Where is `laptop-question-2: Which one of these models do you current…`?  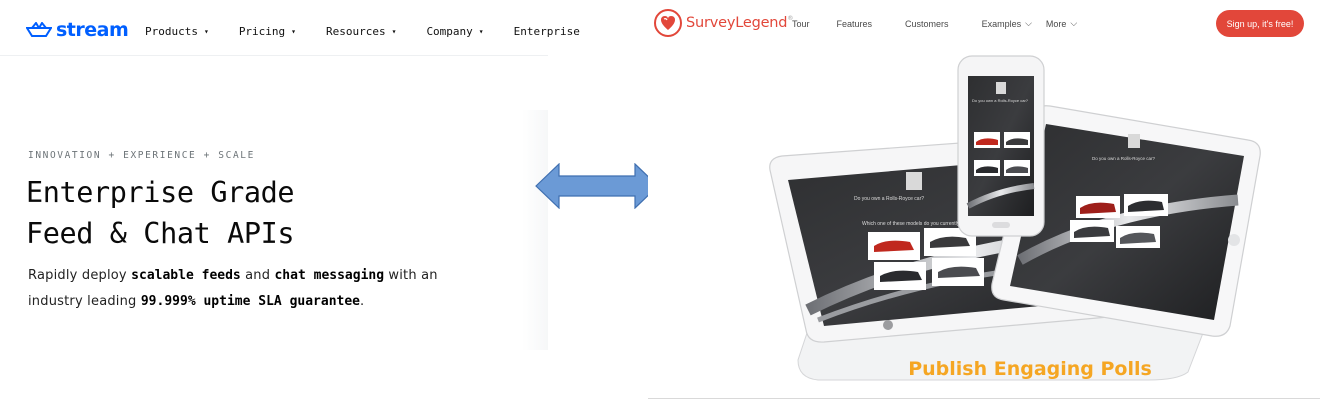
laptop-question-2: Which one of these models do you current… is located at coordinates (917, 224).